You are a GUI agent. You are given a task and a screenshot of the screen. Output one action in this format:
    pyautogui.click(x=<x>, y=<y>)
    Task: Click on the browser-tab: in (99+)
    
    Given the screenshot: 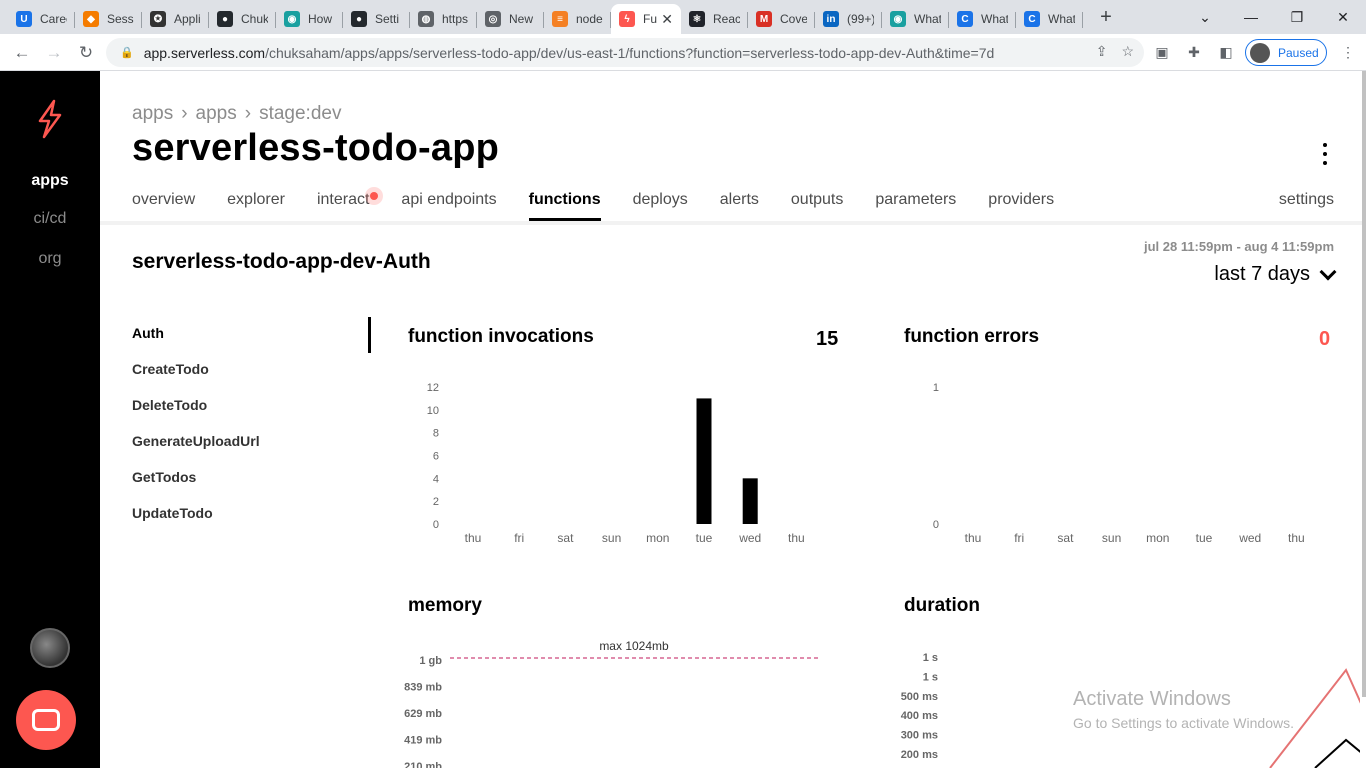 What is the action you would take?
    pyautogui.click(x=848, y=19)
    